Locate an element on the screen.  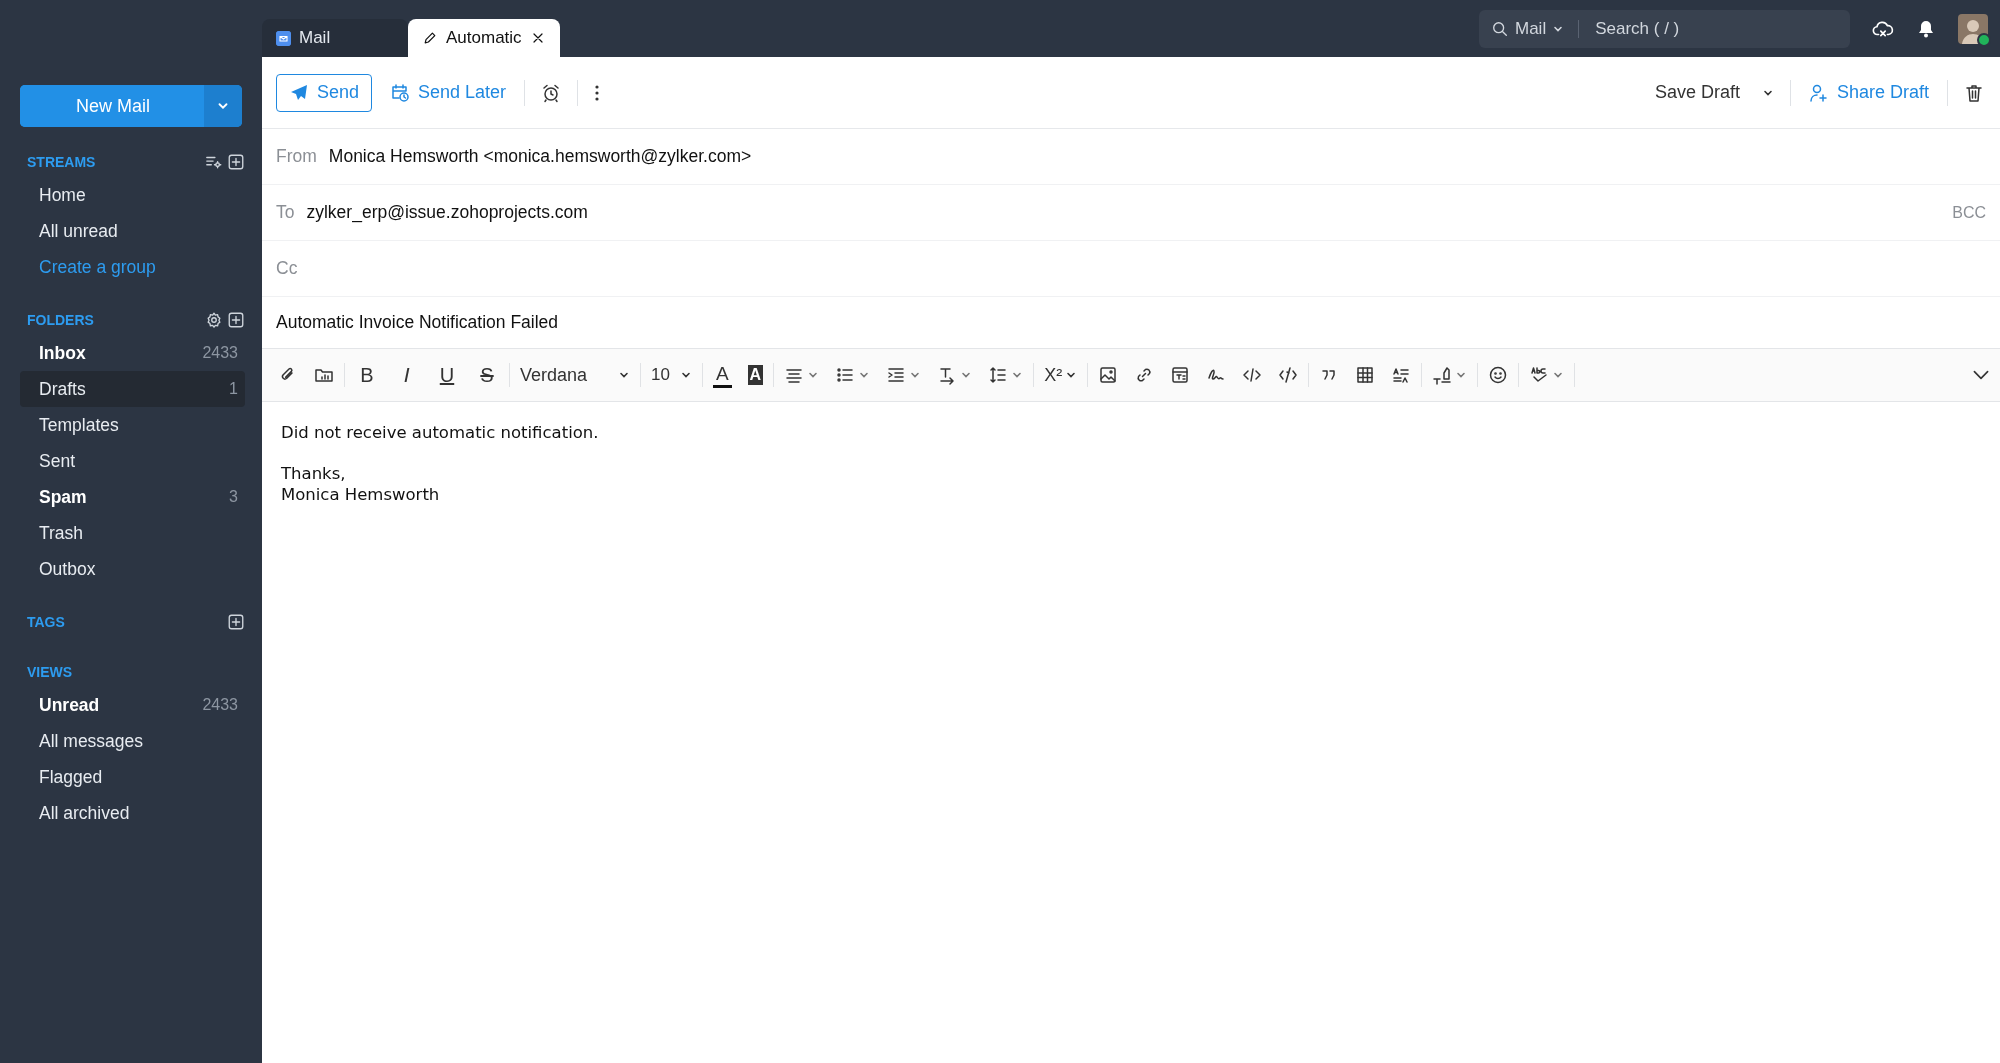
save-draft-button: Save Draft is located at coordinates (1714, 92).